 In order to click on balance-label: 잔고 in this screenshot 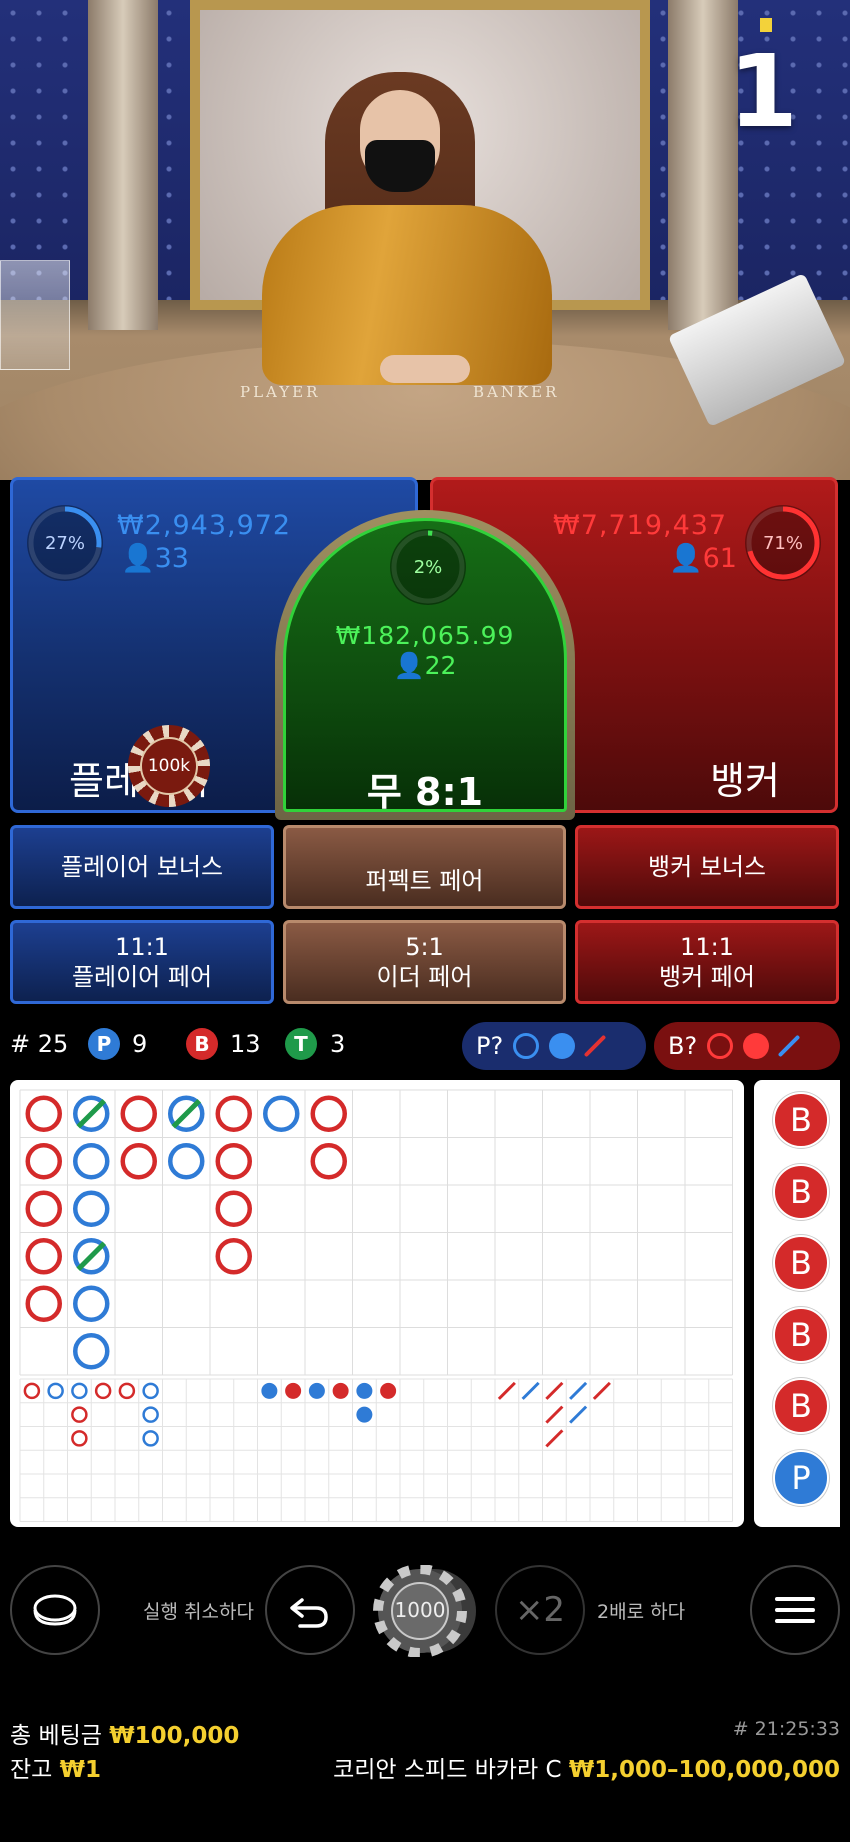, I will do `click(31, 1770)`.